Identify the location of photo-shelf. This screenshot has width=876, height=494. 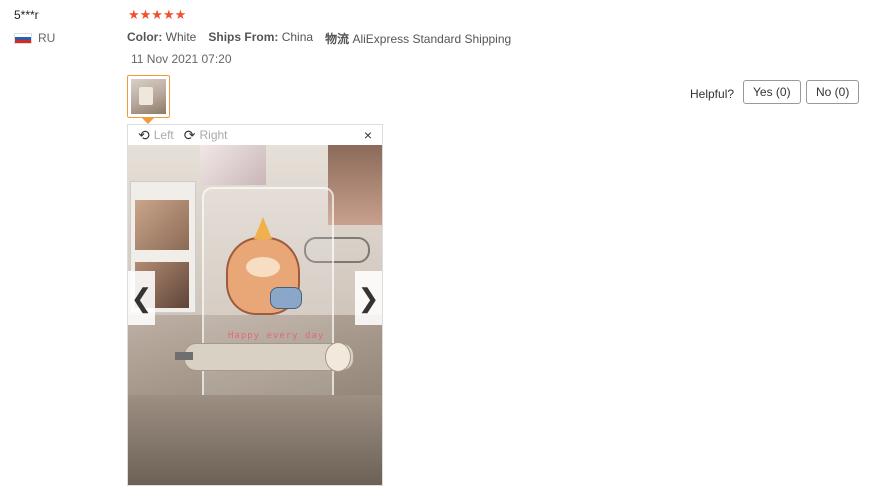
(355, 185).